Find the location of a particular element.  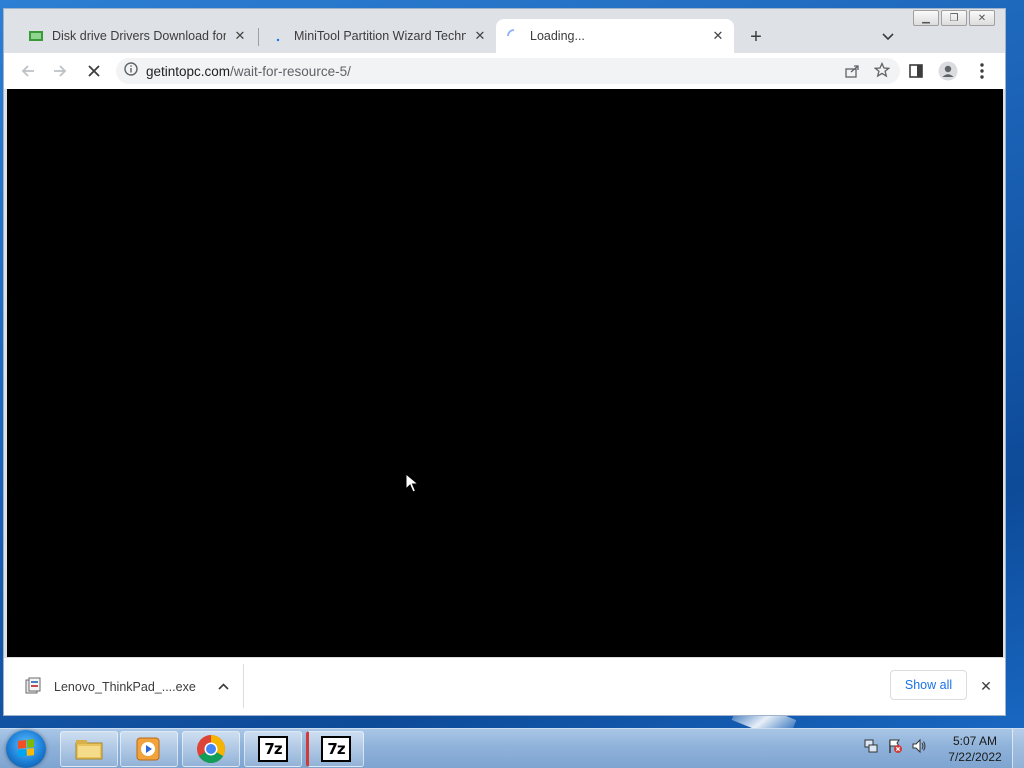

taskbar-explorer is located at coordinates (89, 749).